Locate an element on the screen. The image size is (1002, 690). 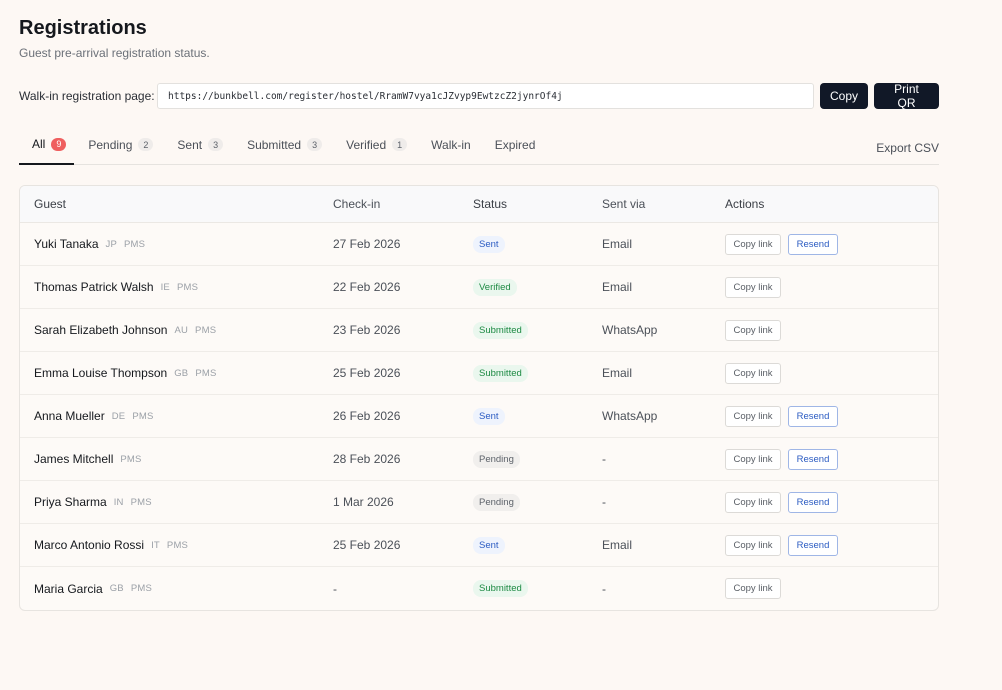
tab-walkin: Walk-in is located at coordinates (451, 147).